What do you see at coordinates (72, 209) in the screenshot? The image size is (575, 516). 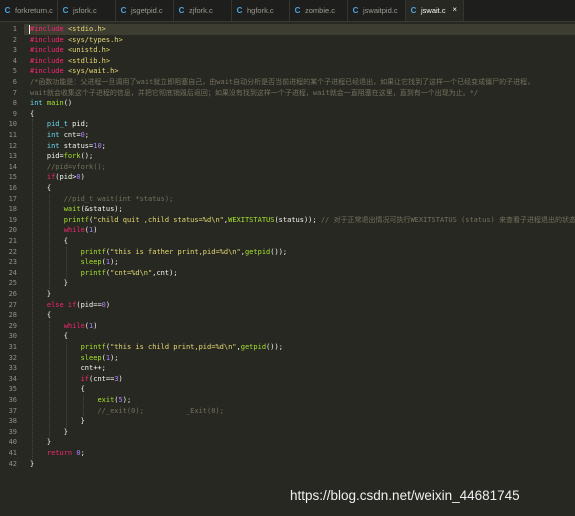 I see `code-token: wait` at bounding box center [72, 209].